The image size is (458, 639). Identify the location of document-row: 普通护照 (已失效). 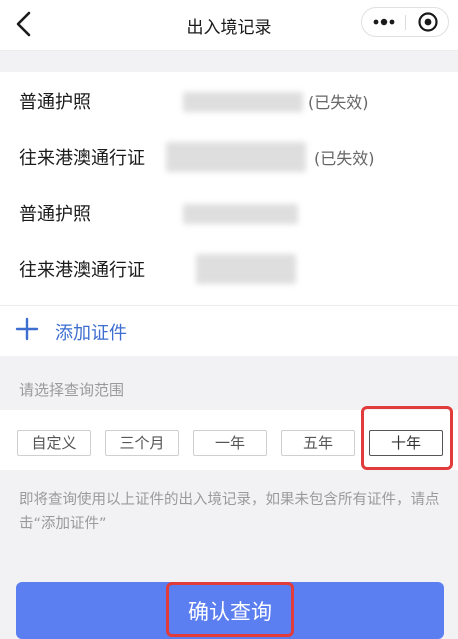
(229, 102).